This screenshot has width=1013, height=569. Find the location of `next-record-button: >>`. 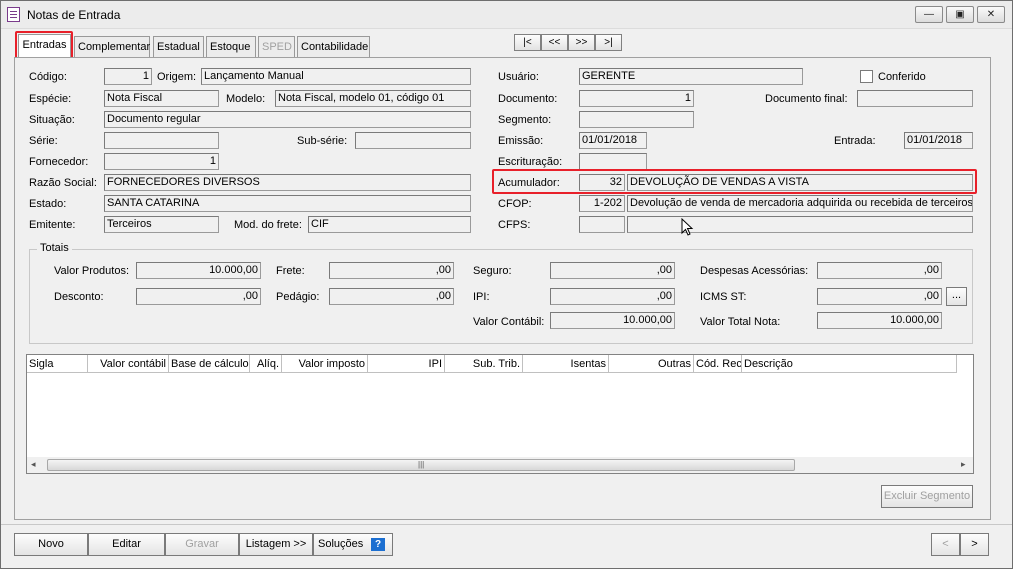

next-record-button: >> is located at coordinates (581, 42).